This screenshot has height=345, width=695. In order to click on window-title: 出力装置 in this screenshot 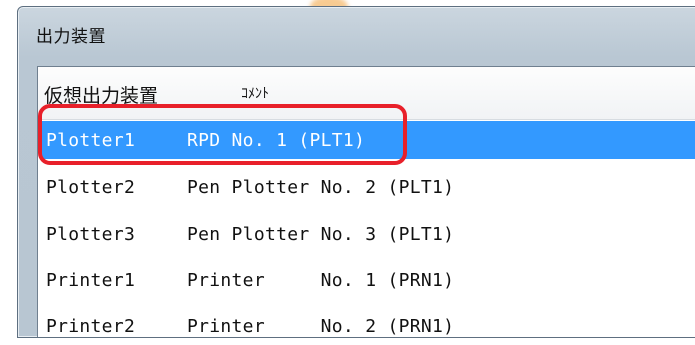, I will do `click(71, 37)`.